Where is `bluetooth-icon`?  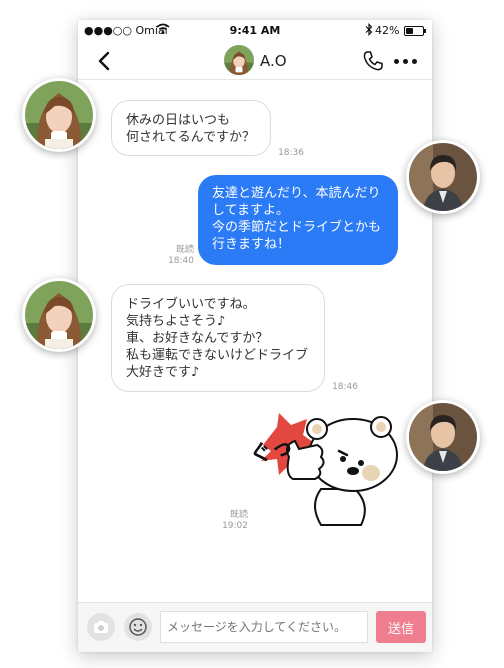
bluetooth-icon is located at coordinates (369, 31).